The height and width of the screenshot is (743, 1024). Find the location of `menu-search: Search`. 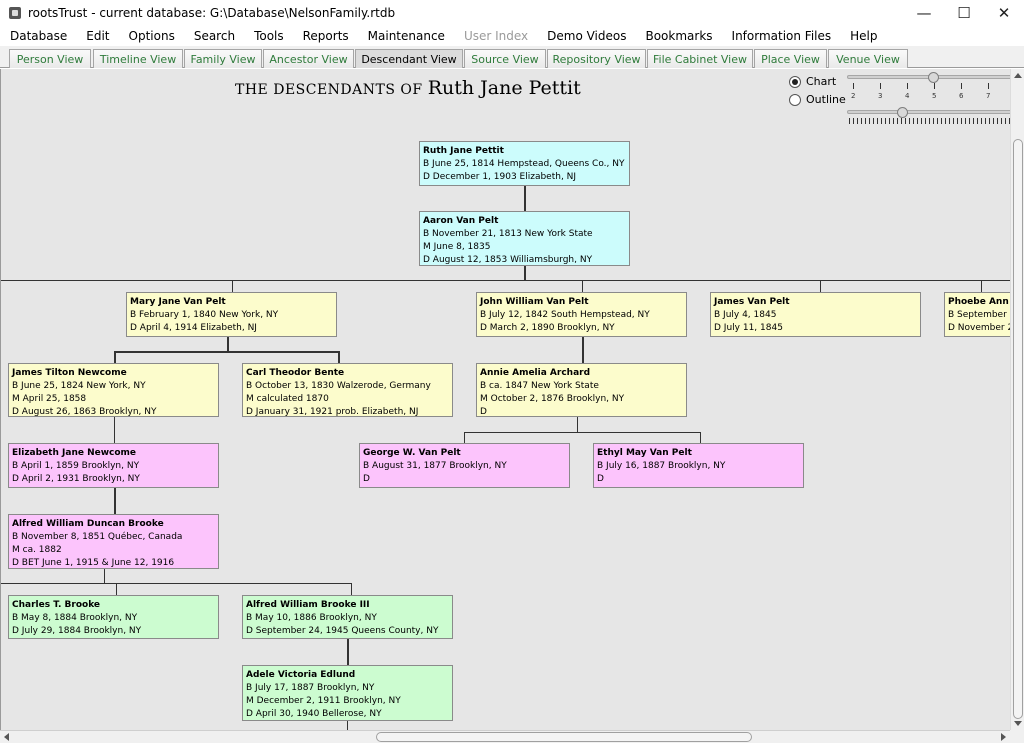

menu-search: Search is located at coordinates (214, 36).